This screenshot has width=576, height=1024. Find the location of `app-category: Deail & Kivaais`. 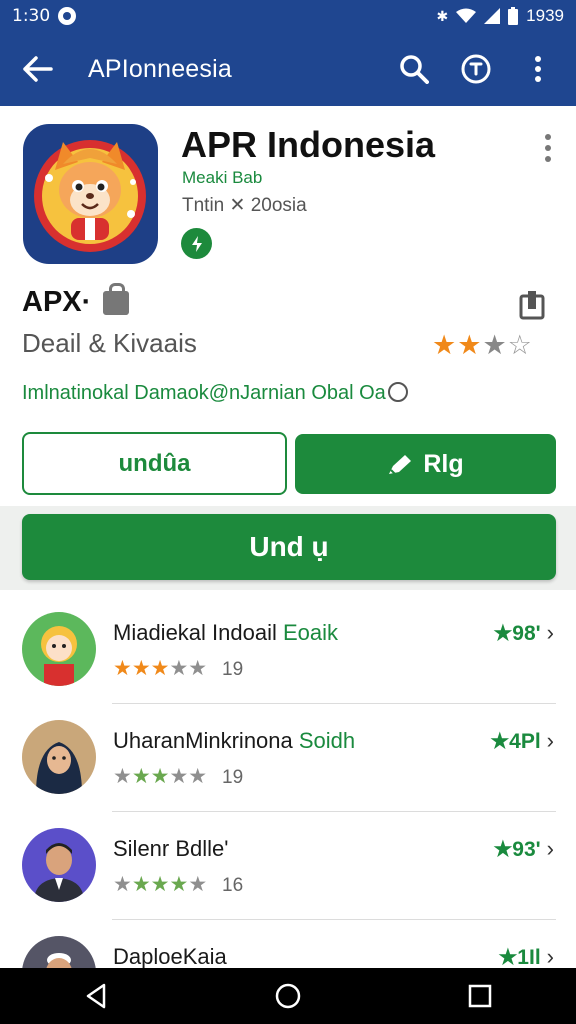

app-category: Deail & Kivaais is located at coordinates (109, 343).